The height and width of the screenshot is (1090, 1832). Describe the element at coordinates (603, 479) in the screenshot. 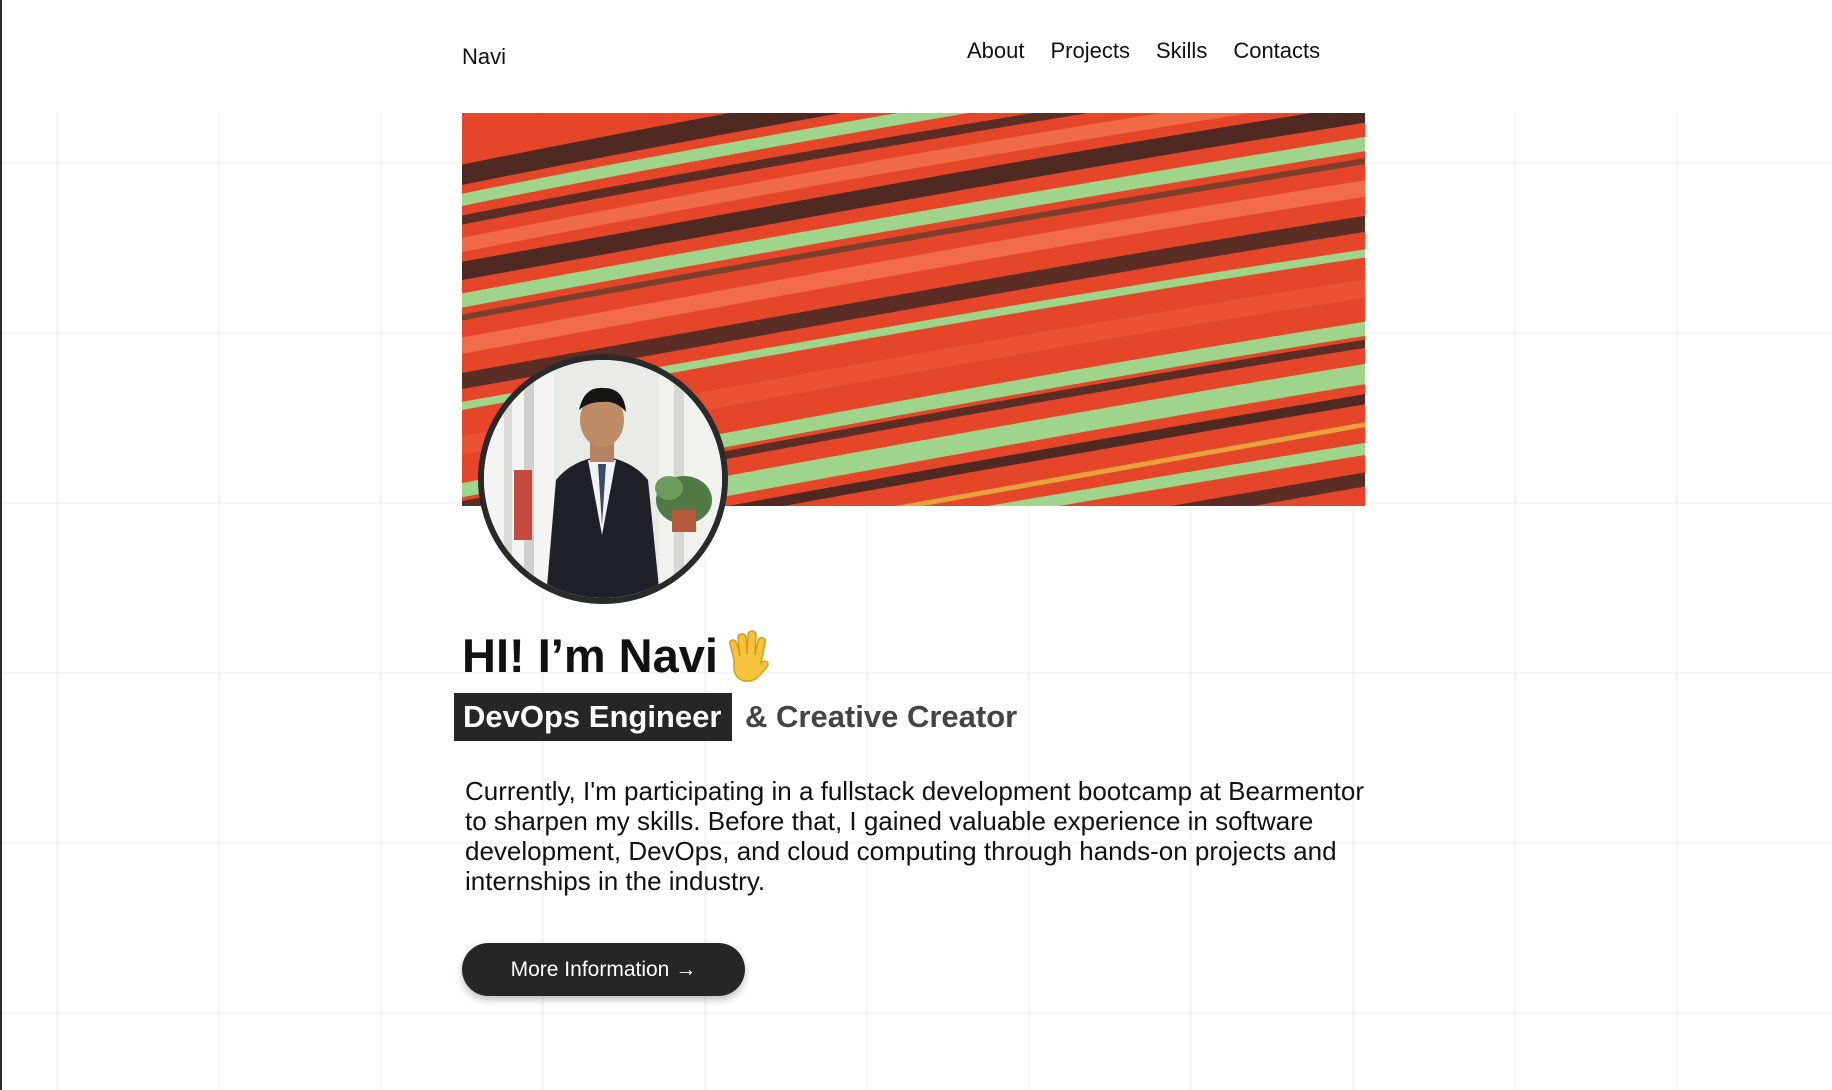

I see `profile-avatar` at that location.